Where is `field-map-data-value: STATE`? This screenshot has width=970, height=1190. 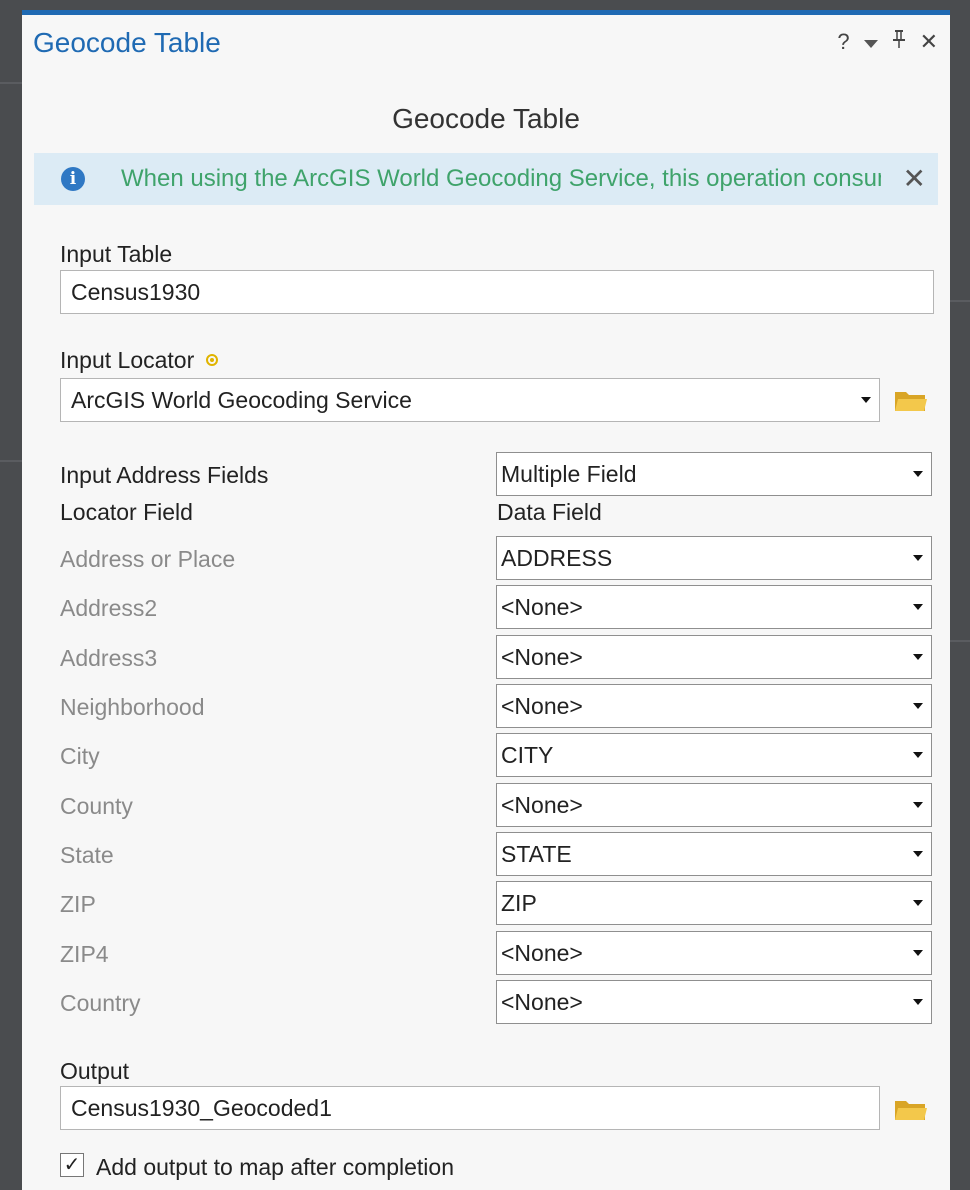
field-map-data-value: STATE is located at coordinates (536, 854).